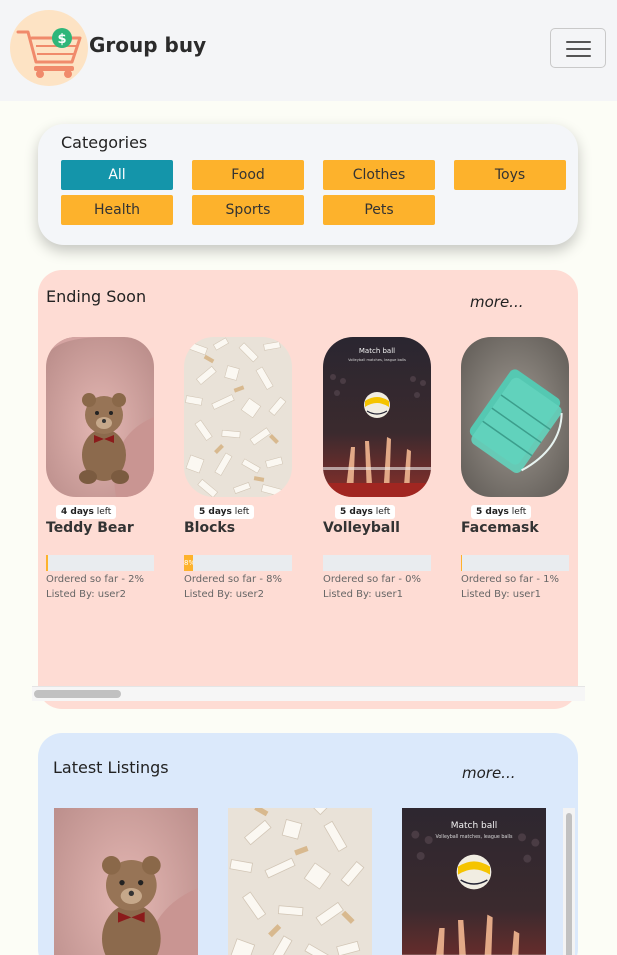 The width and height of the screenshot is (617, 955). I want to click on product-name: Teddy Bear, so click(90, 528).